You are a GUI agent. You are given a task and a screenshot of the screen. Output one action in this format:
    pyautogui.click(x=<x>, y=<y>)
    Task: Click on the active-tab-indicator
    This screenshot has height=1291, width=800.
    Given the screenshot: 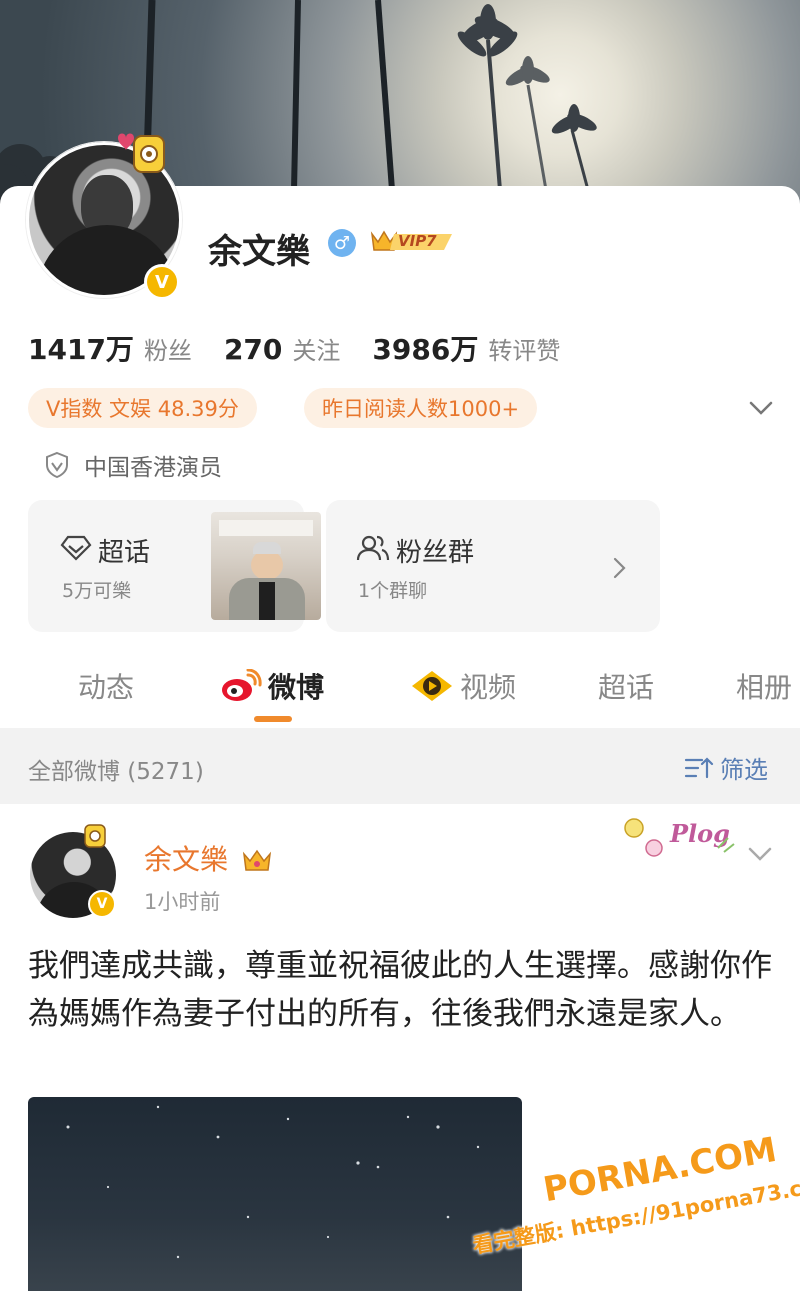 What is the action you would take?
    pyautogui.click(x=273, y=719)
    